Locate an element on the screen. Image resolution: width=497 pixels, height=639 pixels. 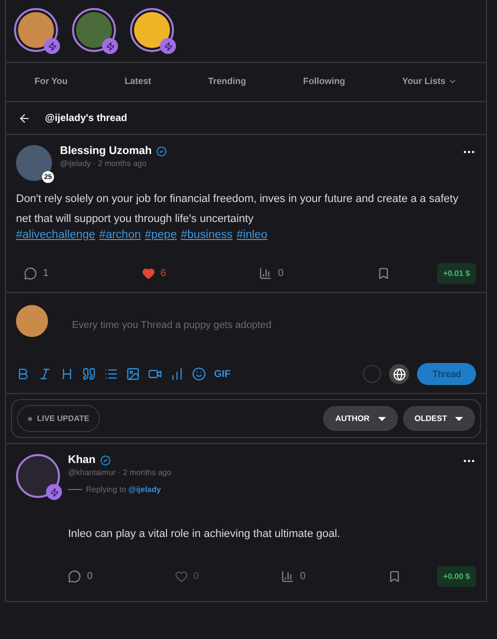
feed-tab: Latest is located at coordinates (138, 82).